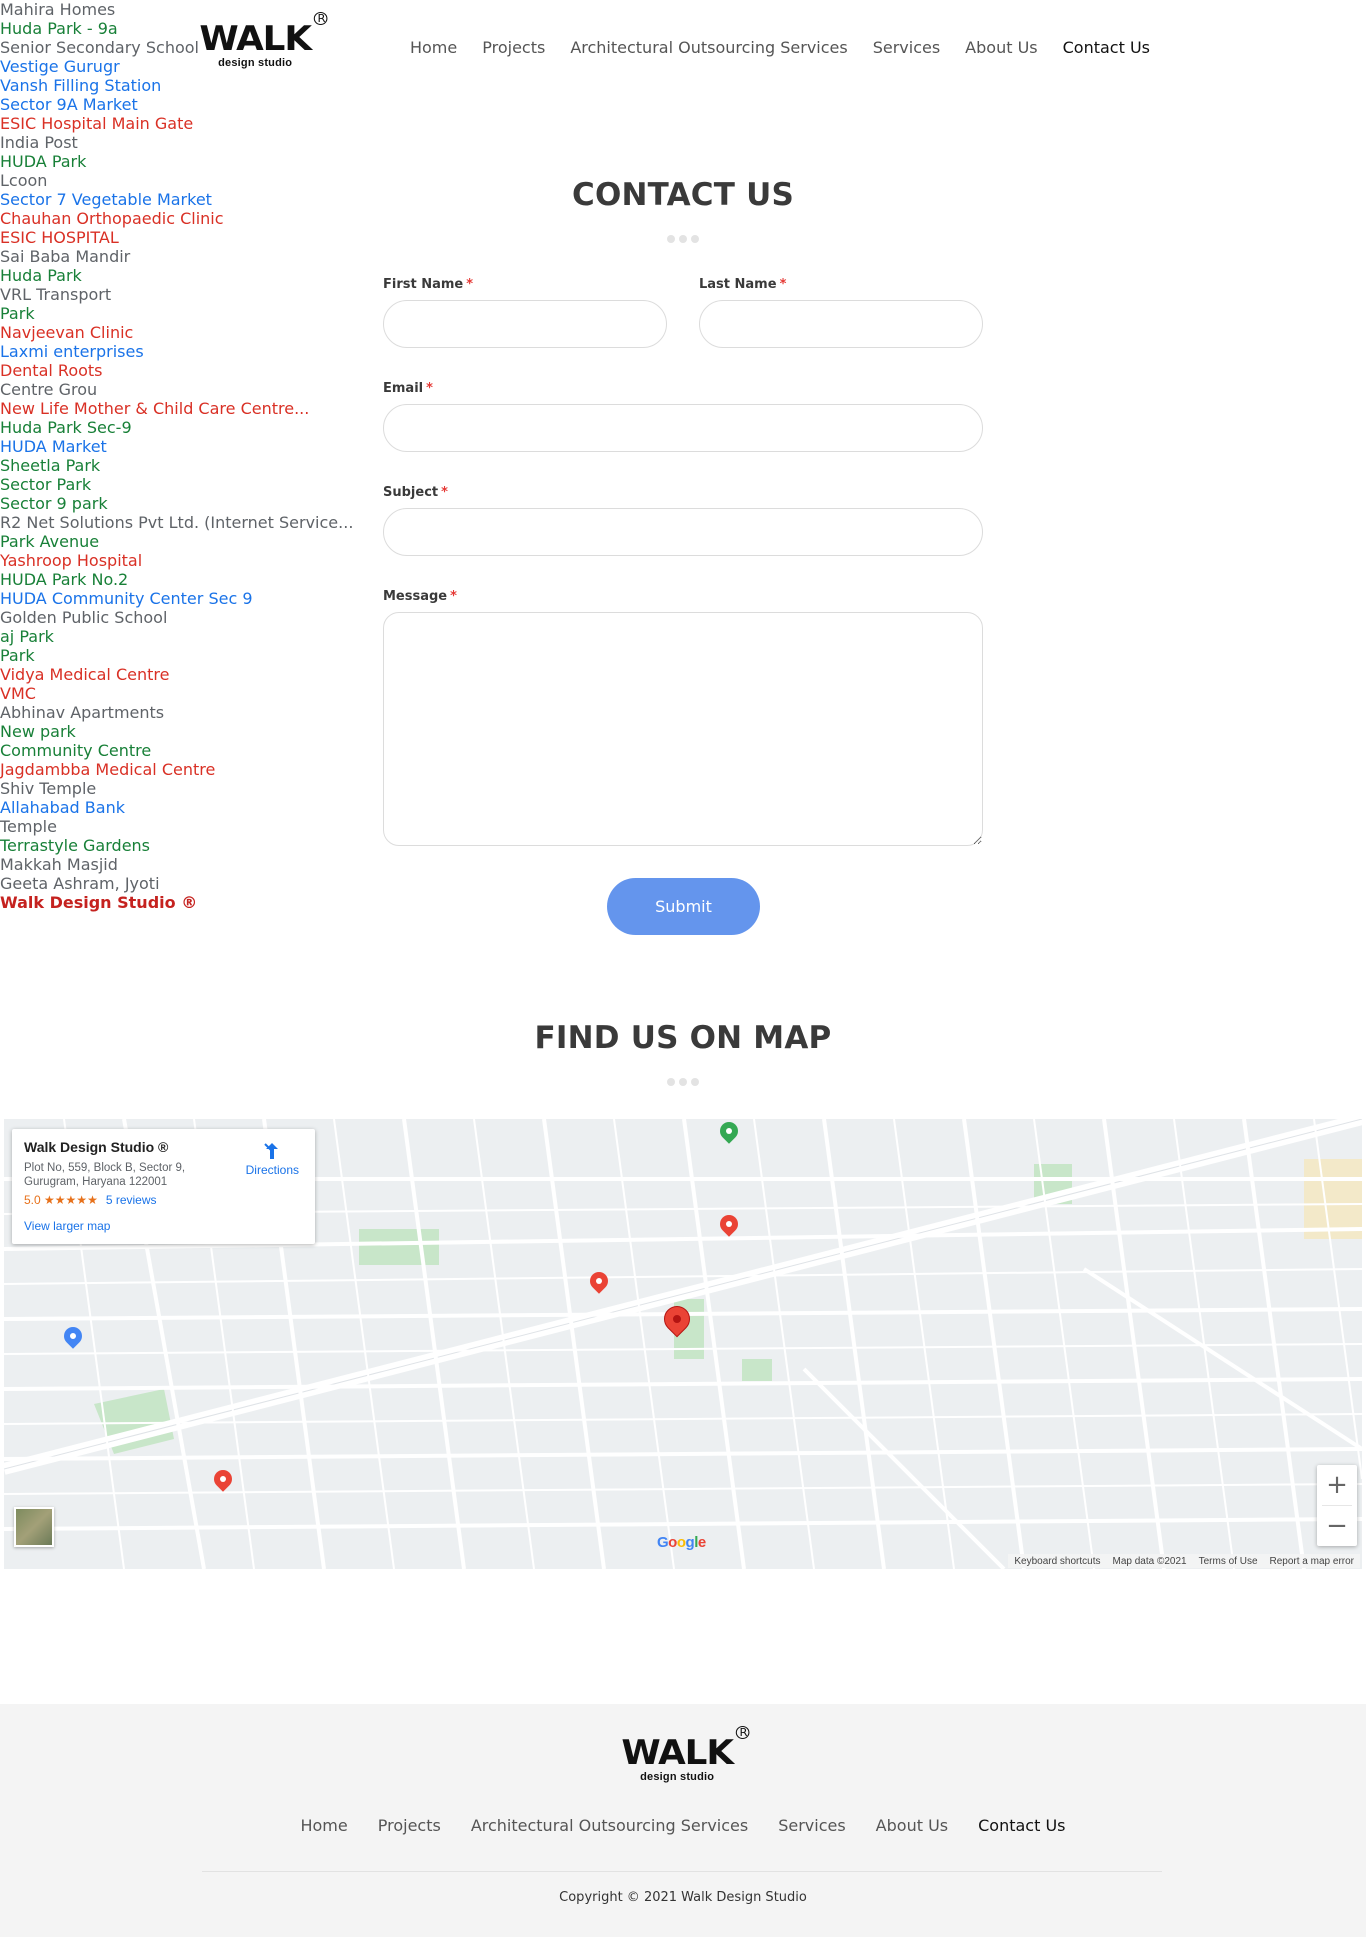 This screenshot has height=1937, width=1366. I want to click on nav-contact-us: Contact Us, so click(1106, 47).